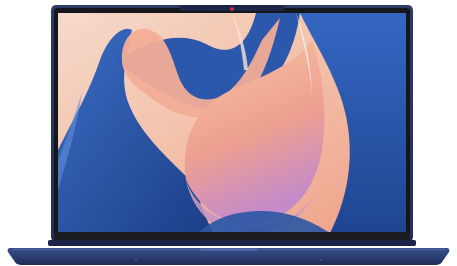 This screenshot has width=457, height=266. I want to click on bottom-bezel, so click(232, 236).